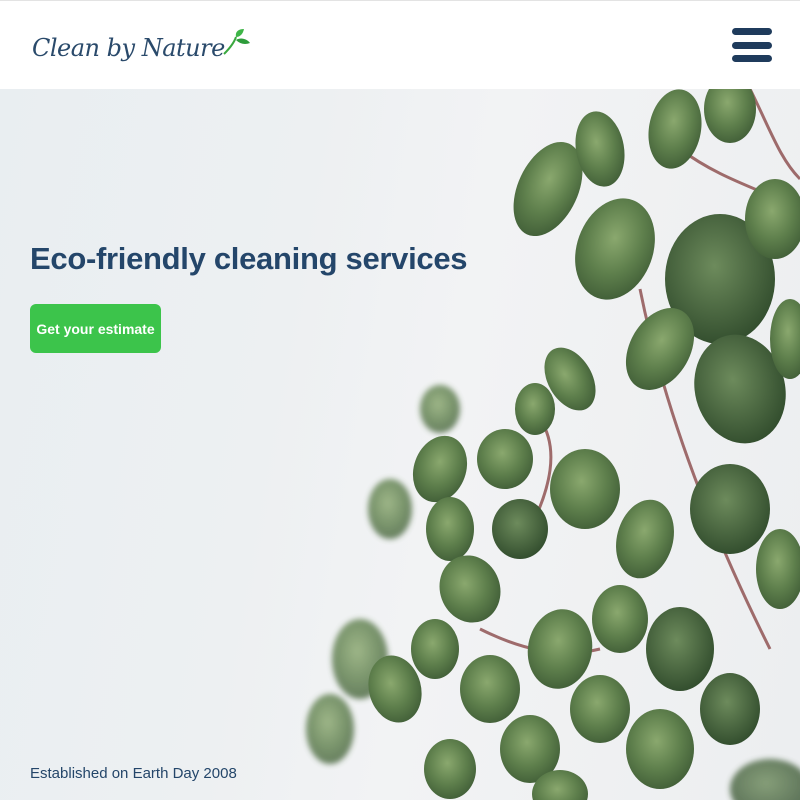 The height and width of the screenshot is (800, 800). Describe the element at coordinates (249, 258) in the screenshot. I see `hero-title: Eco-friendly cleaning services` at that location.